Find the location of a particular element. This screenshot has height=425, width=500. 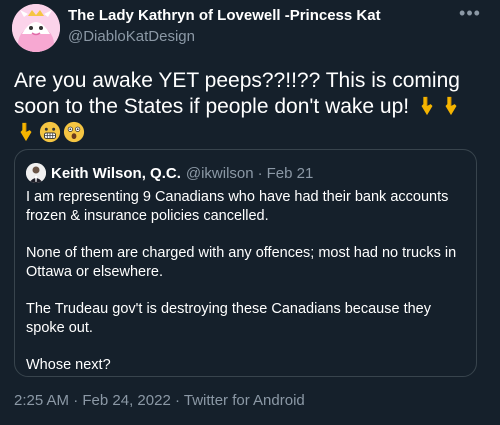

quoted-author-name: Keith Wilson, Q.C. is located at coordinates (116, 173).